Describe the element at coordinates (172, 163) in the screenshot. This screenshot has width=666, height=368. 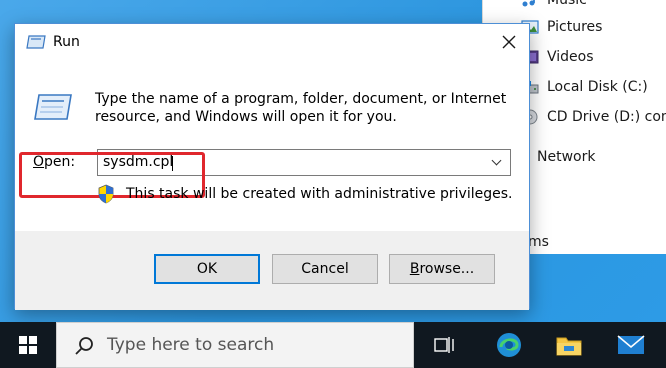
I see `text-cursor` at that location.